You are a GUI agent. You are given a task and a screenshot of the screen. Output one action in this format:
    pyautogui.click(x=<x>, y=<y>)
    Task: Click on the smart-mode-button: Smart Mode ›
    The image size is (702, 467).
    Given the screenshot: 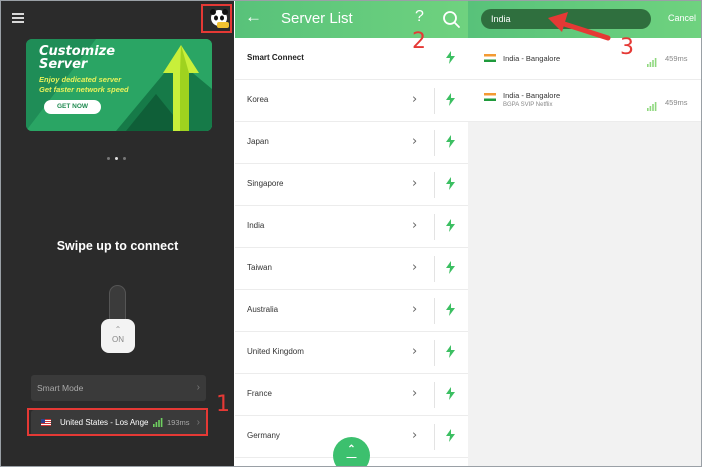 What is the action you would take?
    pyautogui.click(x=118, y=388)
    